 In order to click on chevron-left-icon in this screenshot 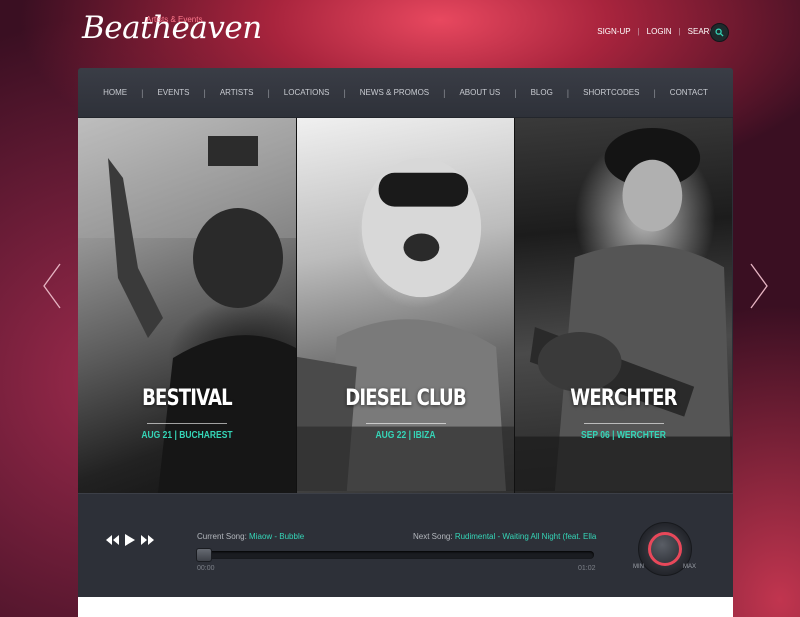, I will do `click(52, 286)`.